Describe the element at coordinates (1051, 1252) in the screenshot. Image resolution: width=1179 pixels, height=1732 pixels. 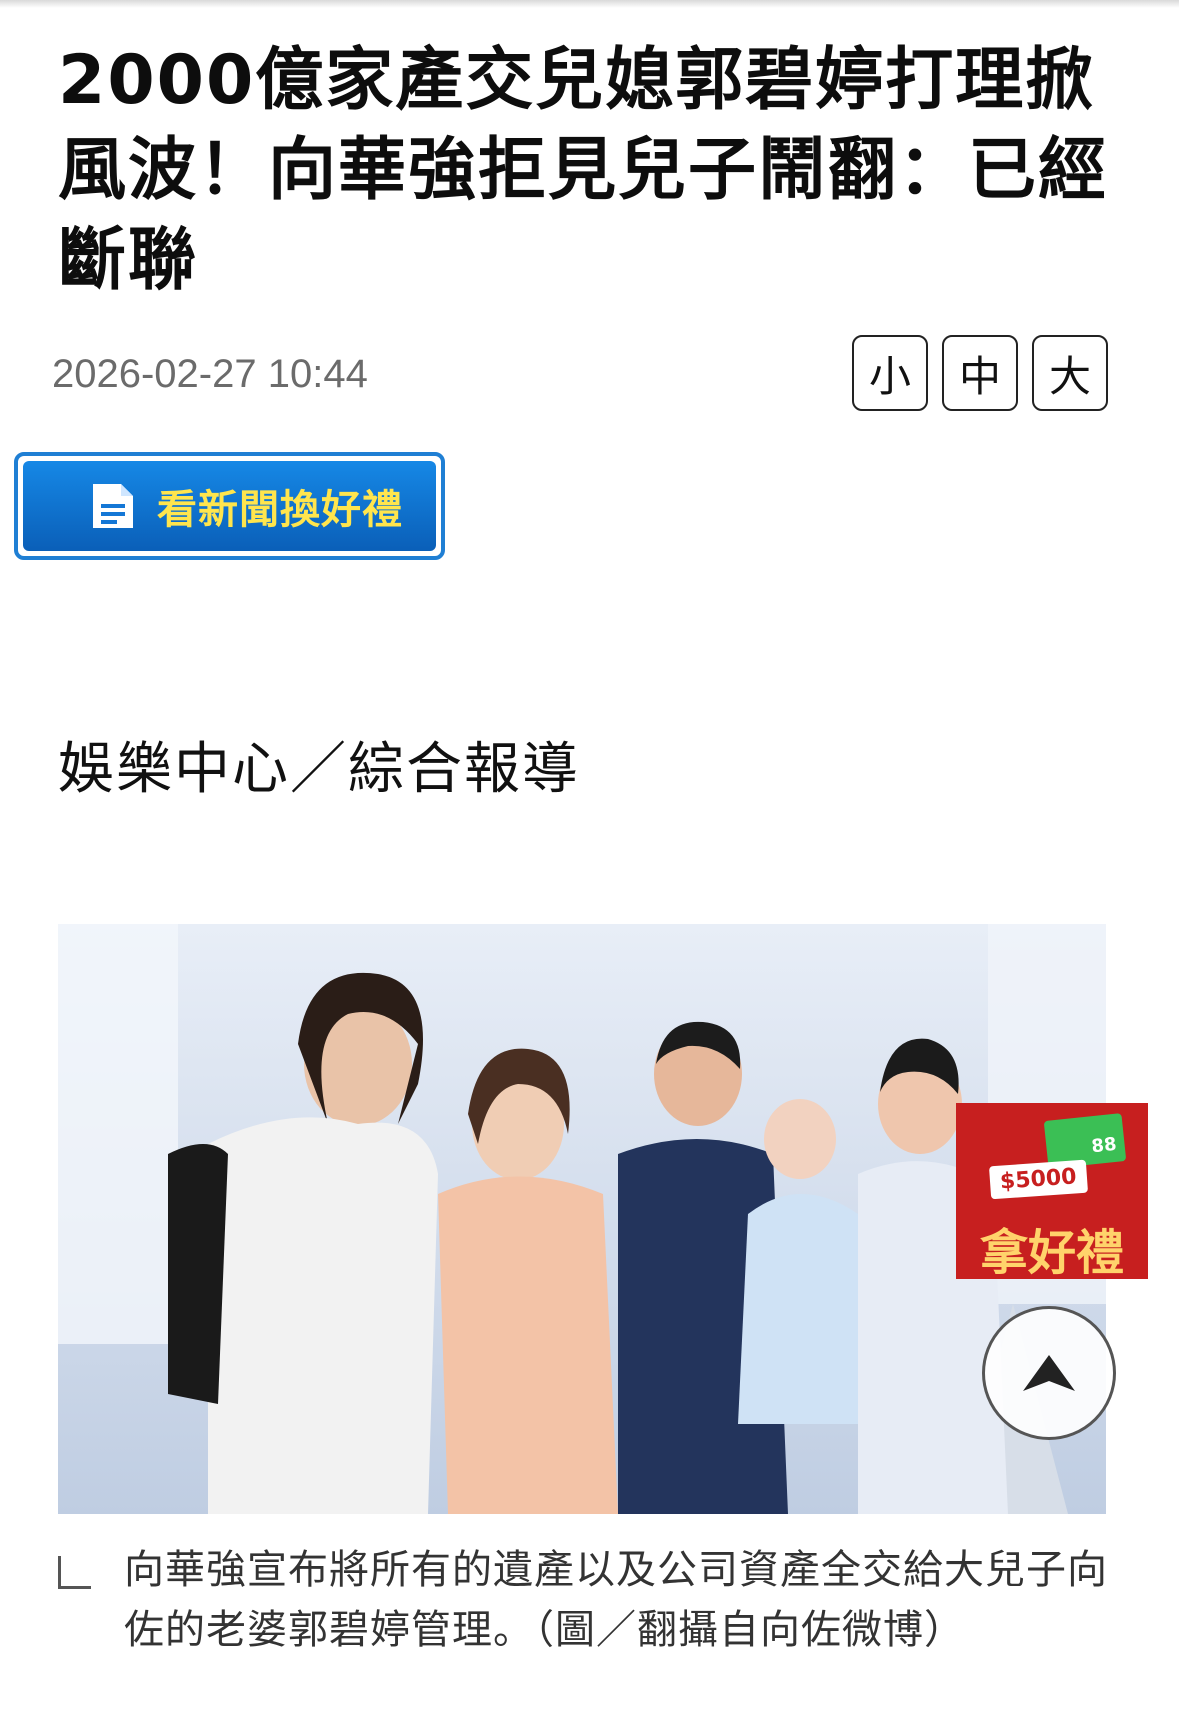
I see `ad-label: 拿好禮` at that location.